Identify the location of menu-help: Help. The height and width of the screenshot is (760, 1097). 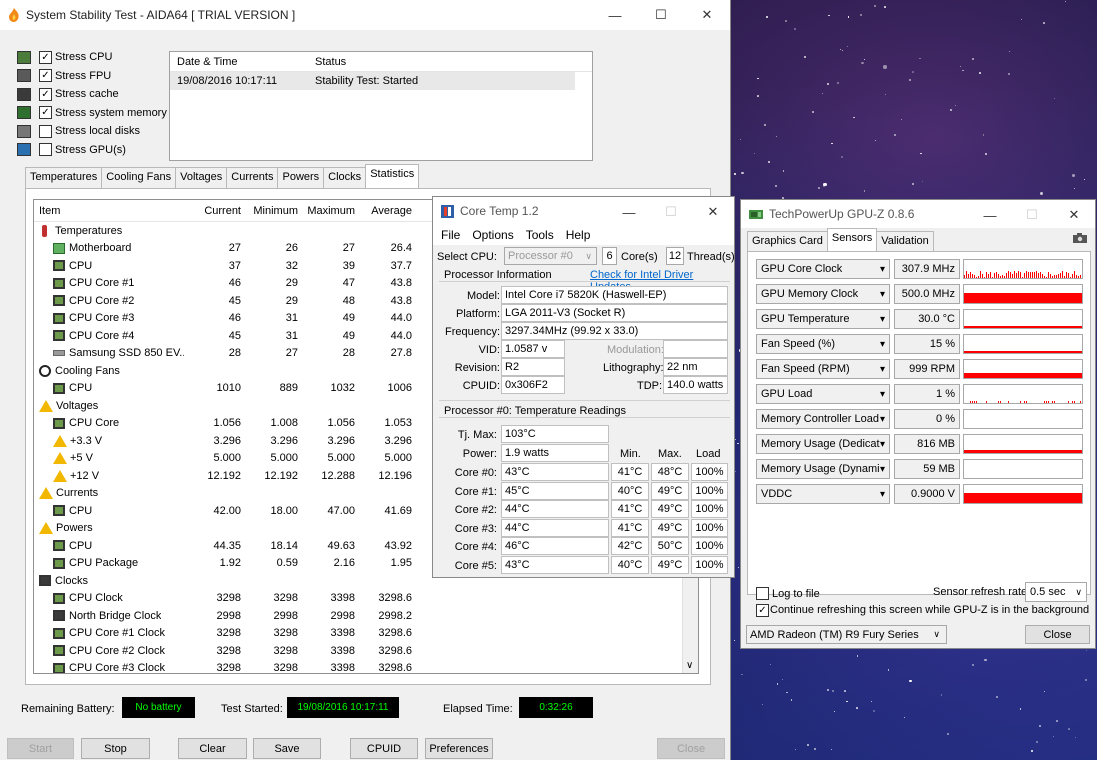
(578, 235).